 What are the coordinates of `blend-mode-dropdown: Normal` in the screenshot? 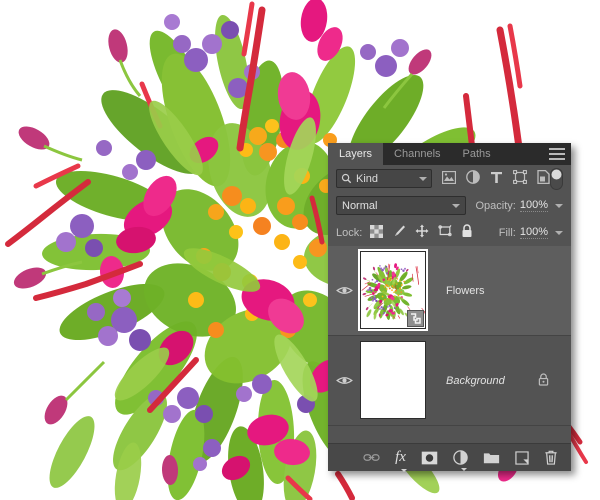 It's located at (401, 205).